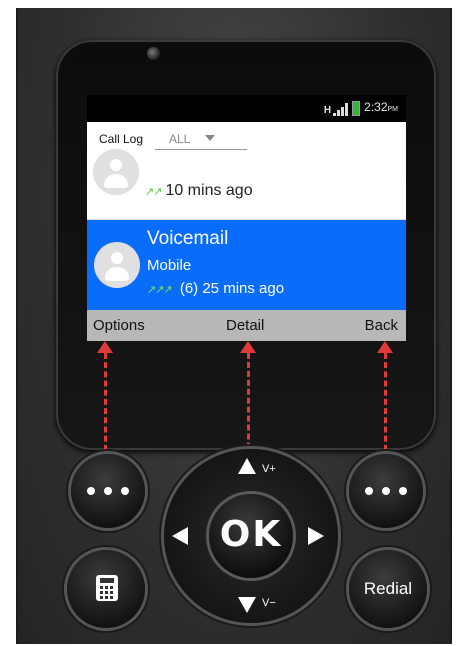 This screenshot has width=464, height=646. Describe the element at coordinates (121, 139) in the screenshot. I see `page-title: Call Log` at that location.